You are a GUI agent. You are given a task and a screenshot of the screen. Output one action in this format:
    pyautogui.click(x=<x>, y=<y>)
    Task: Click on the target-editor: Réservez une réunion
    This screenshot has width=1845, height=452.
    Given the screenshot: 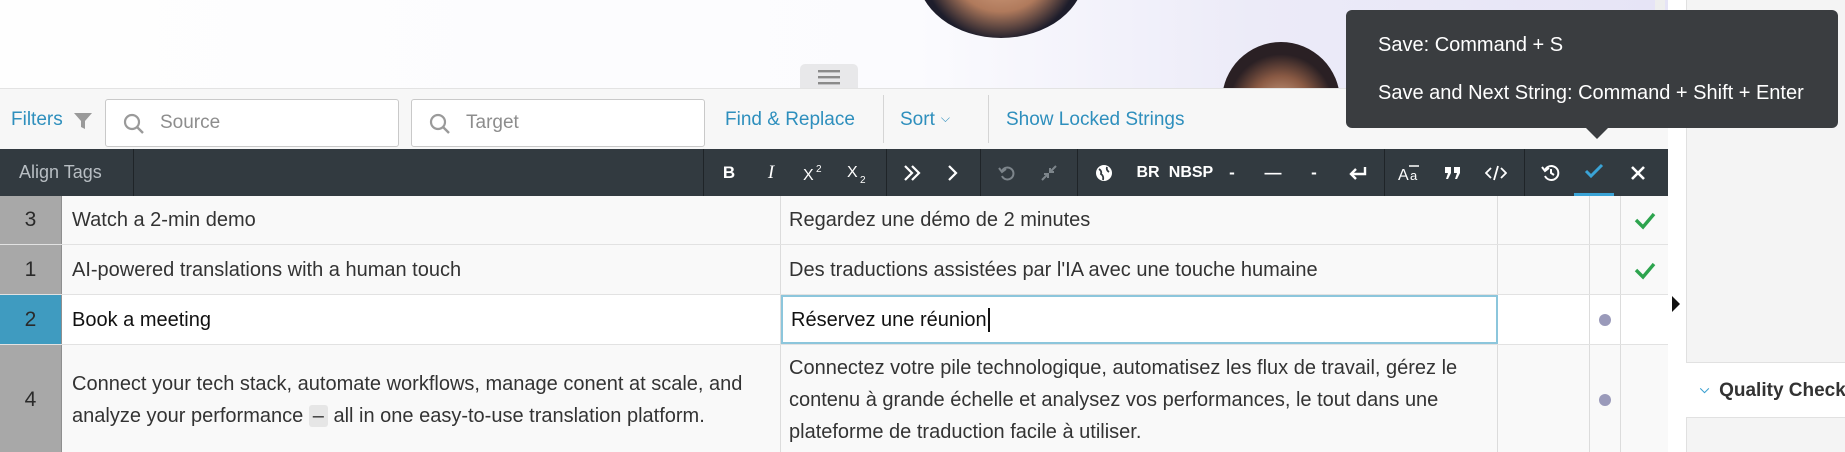 What is the action you would take?
    pyautogui.click(x=1139, y=319)
    